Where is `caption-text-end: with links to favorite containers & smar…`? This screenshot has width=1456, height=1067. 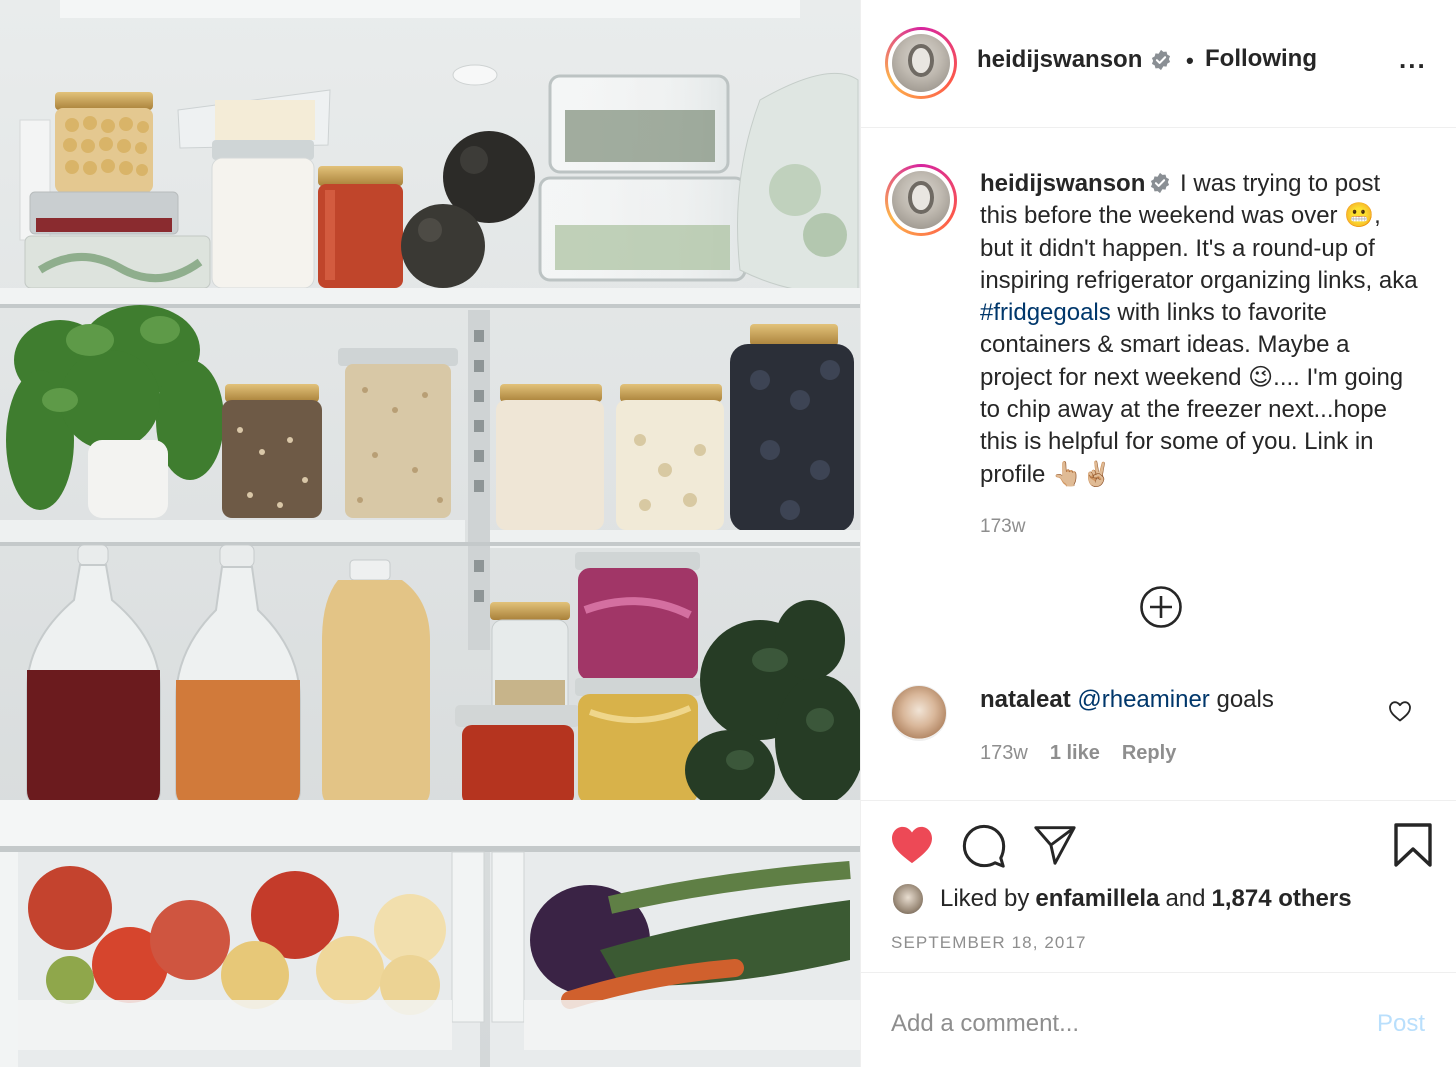 caption-text-end: with links to favorite containers & smar… is located at coordinates (1192, 393).